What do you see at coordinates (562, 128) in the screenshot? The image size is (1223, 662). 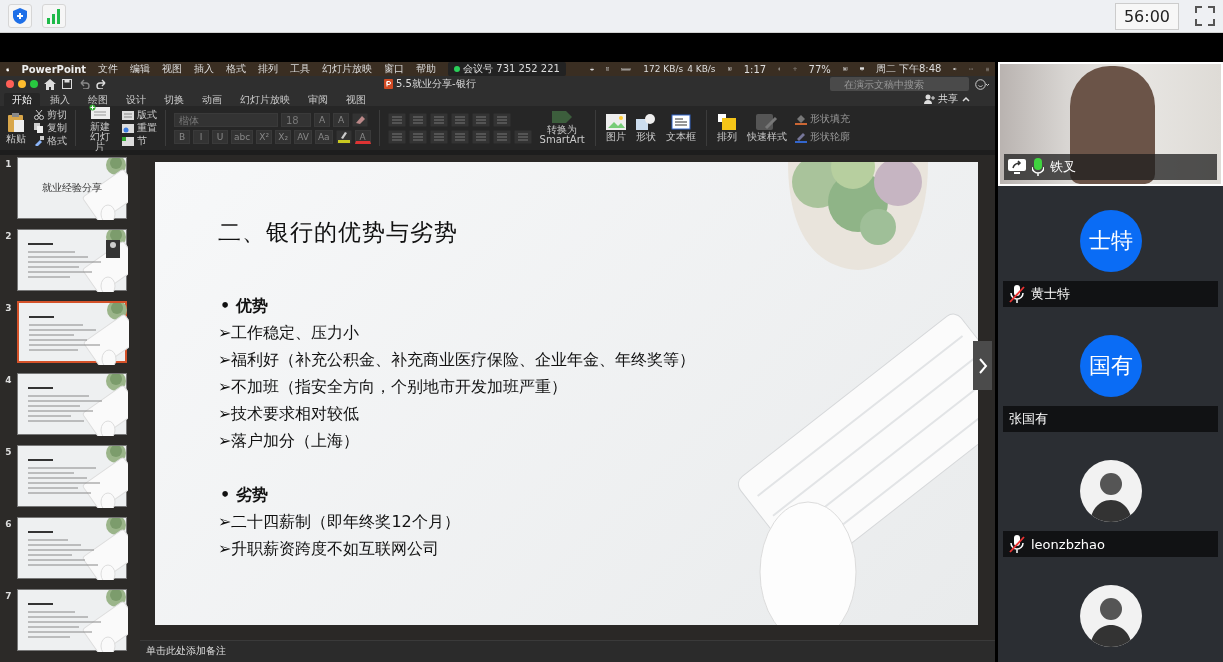 I see `smartart-button: 转换为 SmartArt` at bounding box center [562, 128].